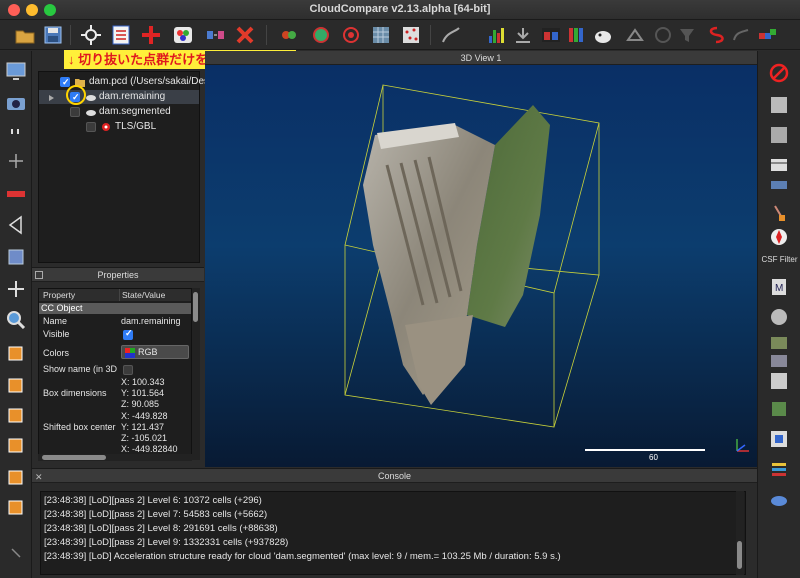 The image size is (800, 578). I want to click on scale-bar-label: 60, so click(653, 457).